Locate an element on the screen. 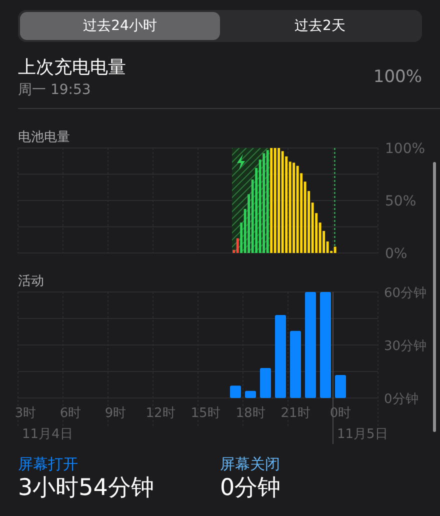  axis-label: 0% is located at coordinates (396, 254).